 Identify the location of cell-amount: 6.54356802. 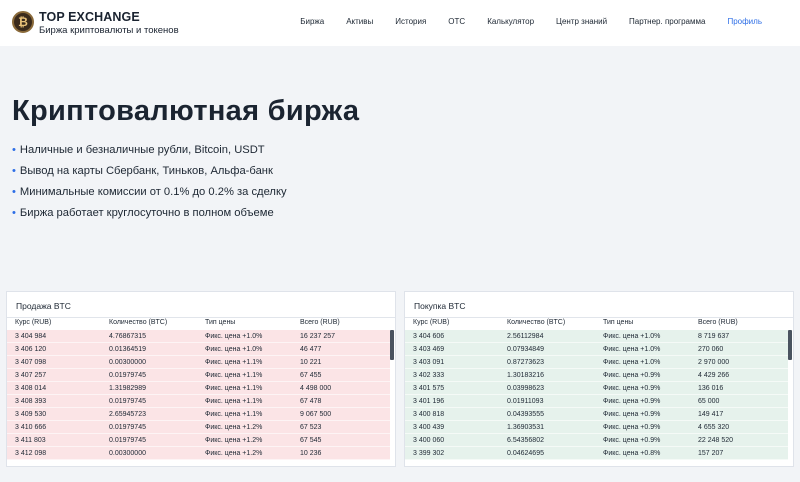
(525, 440).